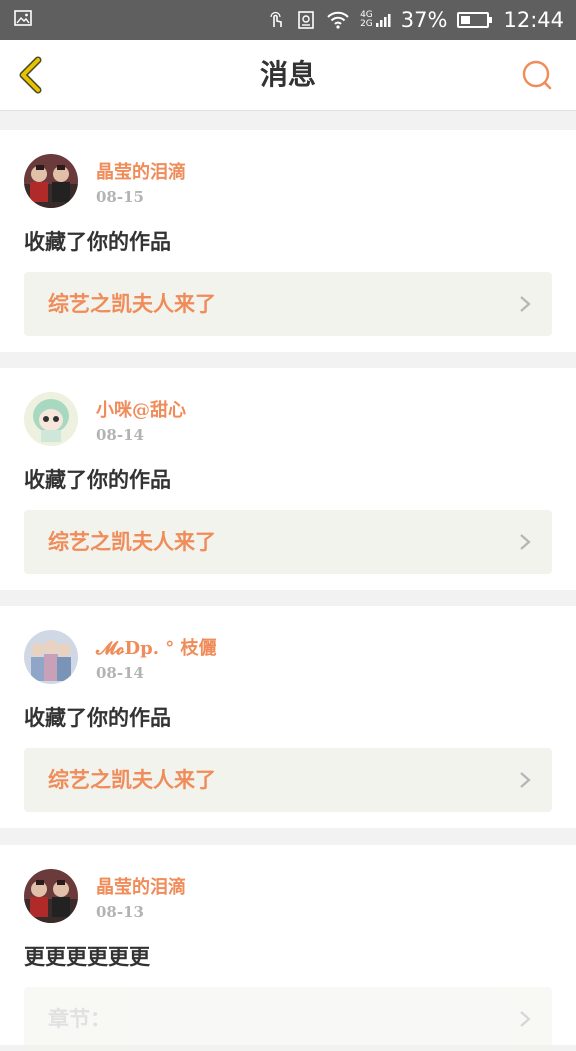 This screenshot has width=576, height=1051. What do you see at coordinates (156, 647) in the screenshot?
I see `username: 𝓜𝓸Dp. ° 枝儷` at bounding box center [156, 647].